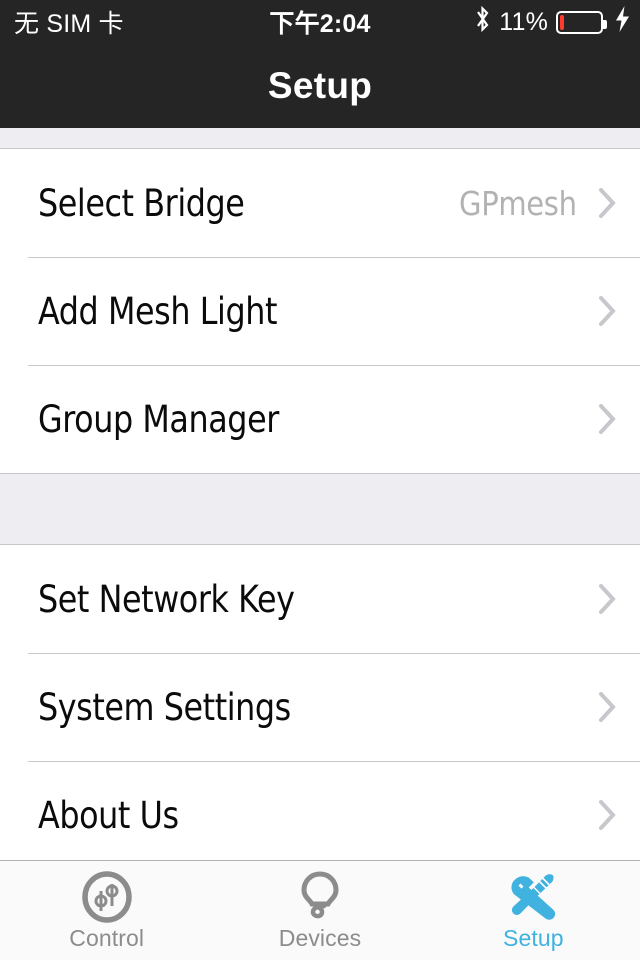 The height and width of the screenshot is (960, 640). What do you see at coordinates (523, 21) in the screenshot?
I see `battery-percent-label: 11%` at bounding box center [523, 21].